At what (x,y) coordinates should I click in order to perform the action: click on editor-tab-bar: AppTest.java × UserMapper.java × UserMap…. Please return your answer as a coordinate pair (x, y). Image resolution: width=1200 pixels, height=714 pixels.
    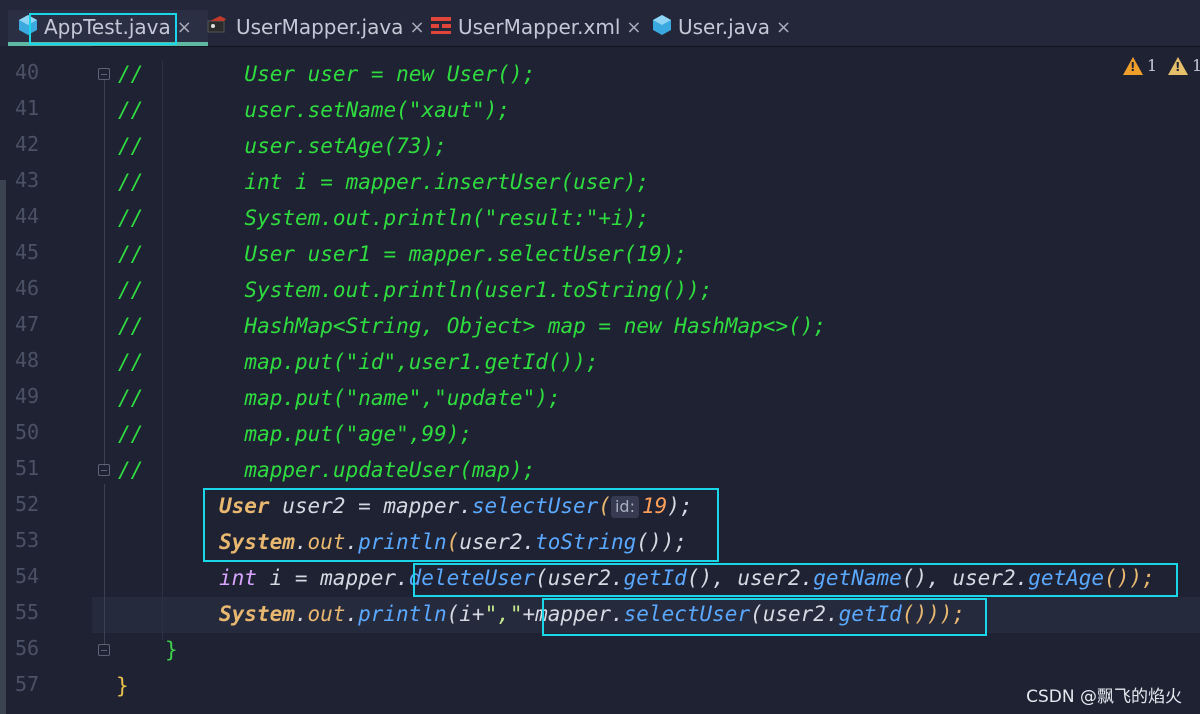
    Looking at the image, I should click on (600, 23).